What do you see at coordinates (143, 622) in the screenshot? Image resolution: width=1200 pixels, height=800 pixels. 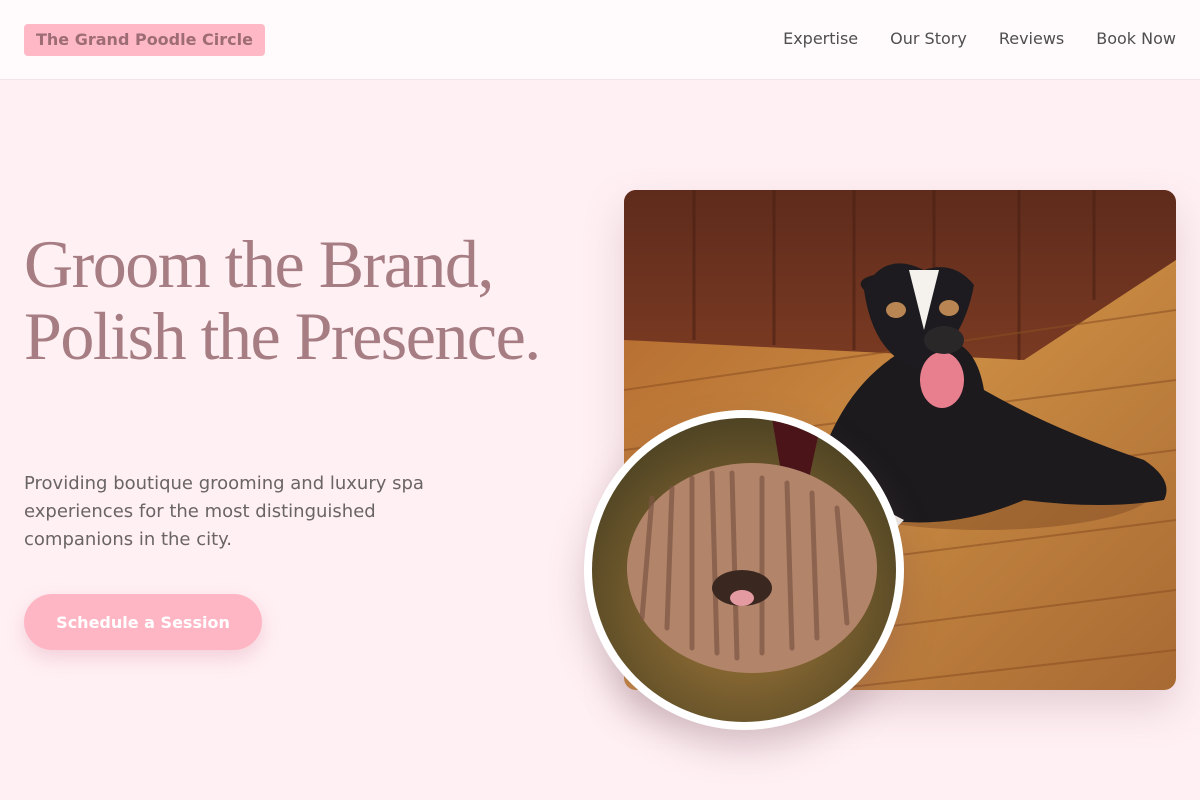 I see `schedule-session-button: Schedule a Session` at bounding box center [143, 622].